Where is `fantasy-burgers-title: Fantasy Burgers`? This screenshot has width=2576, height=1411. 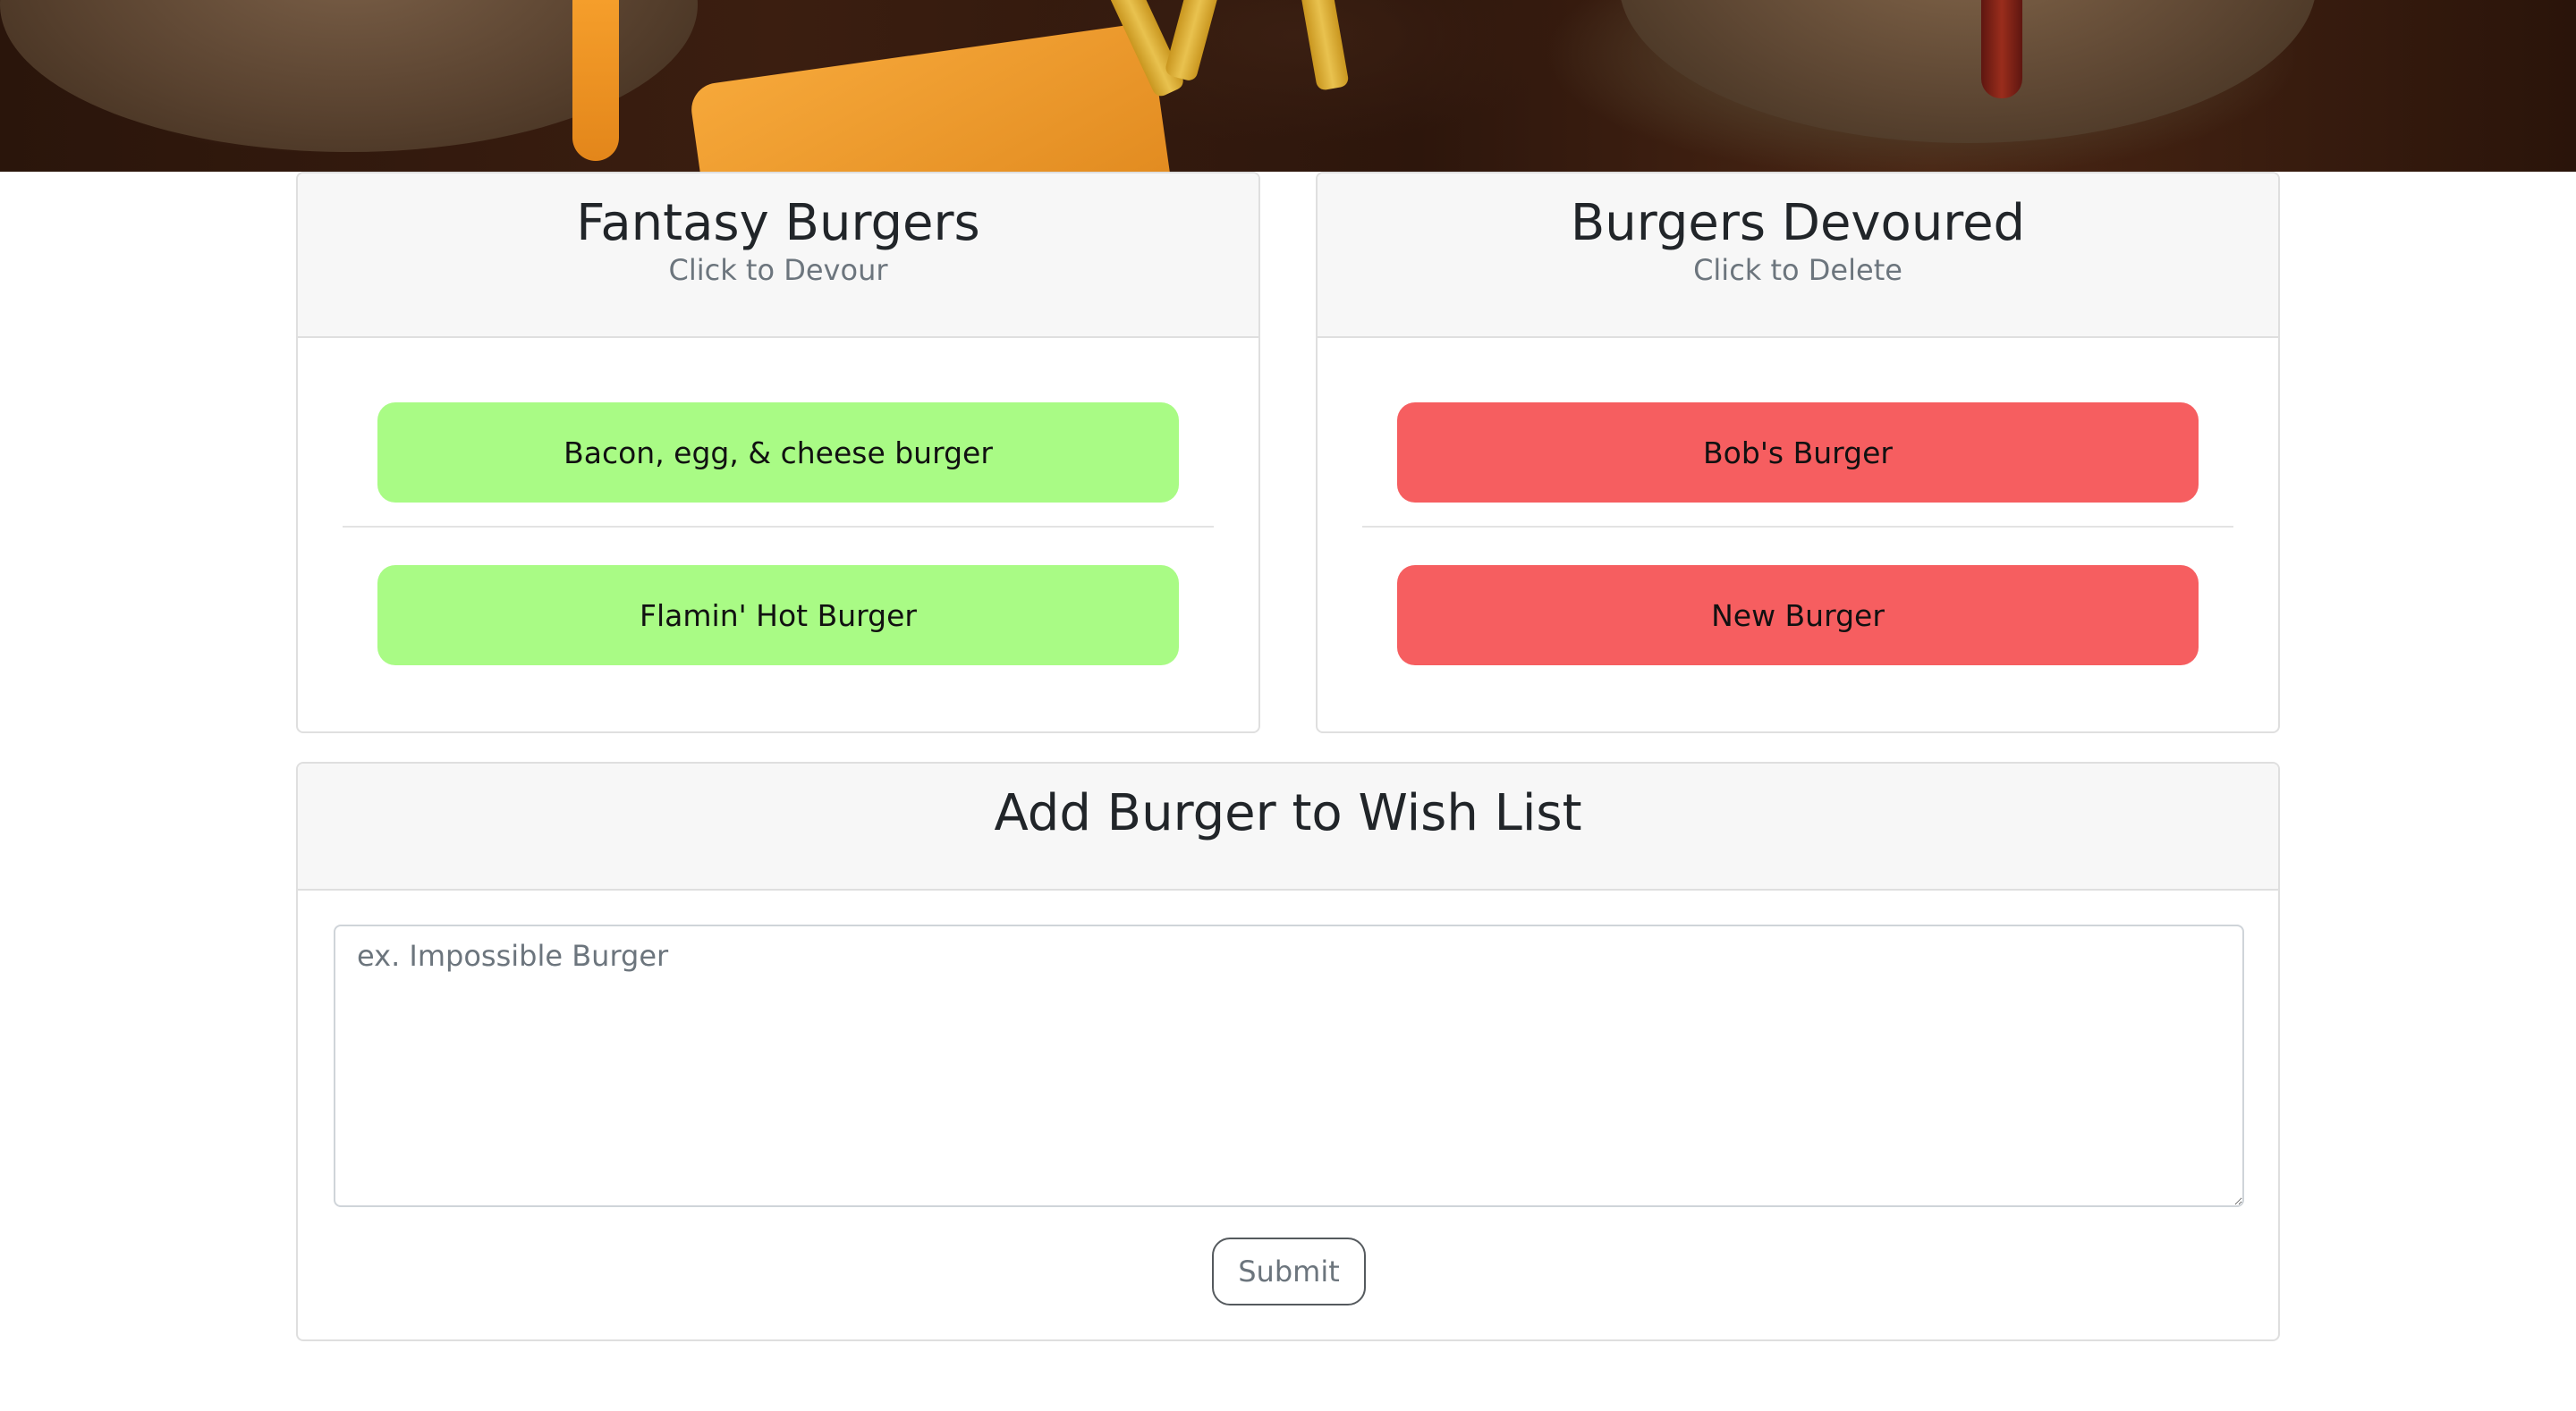 fantasy-burgers-title: Fantasy Burgers is located at coordinates (778, 223).